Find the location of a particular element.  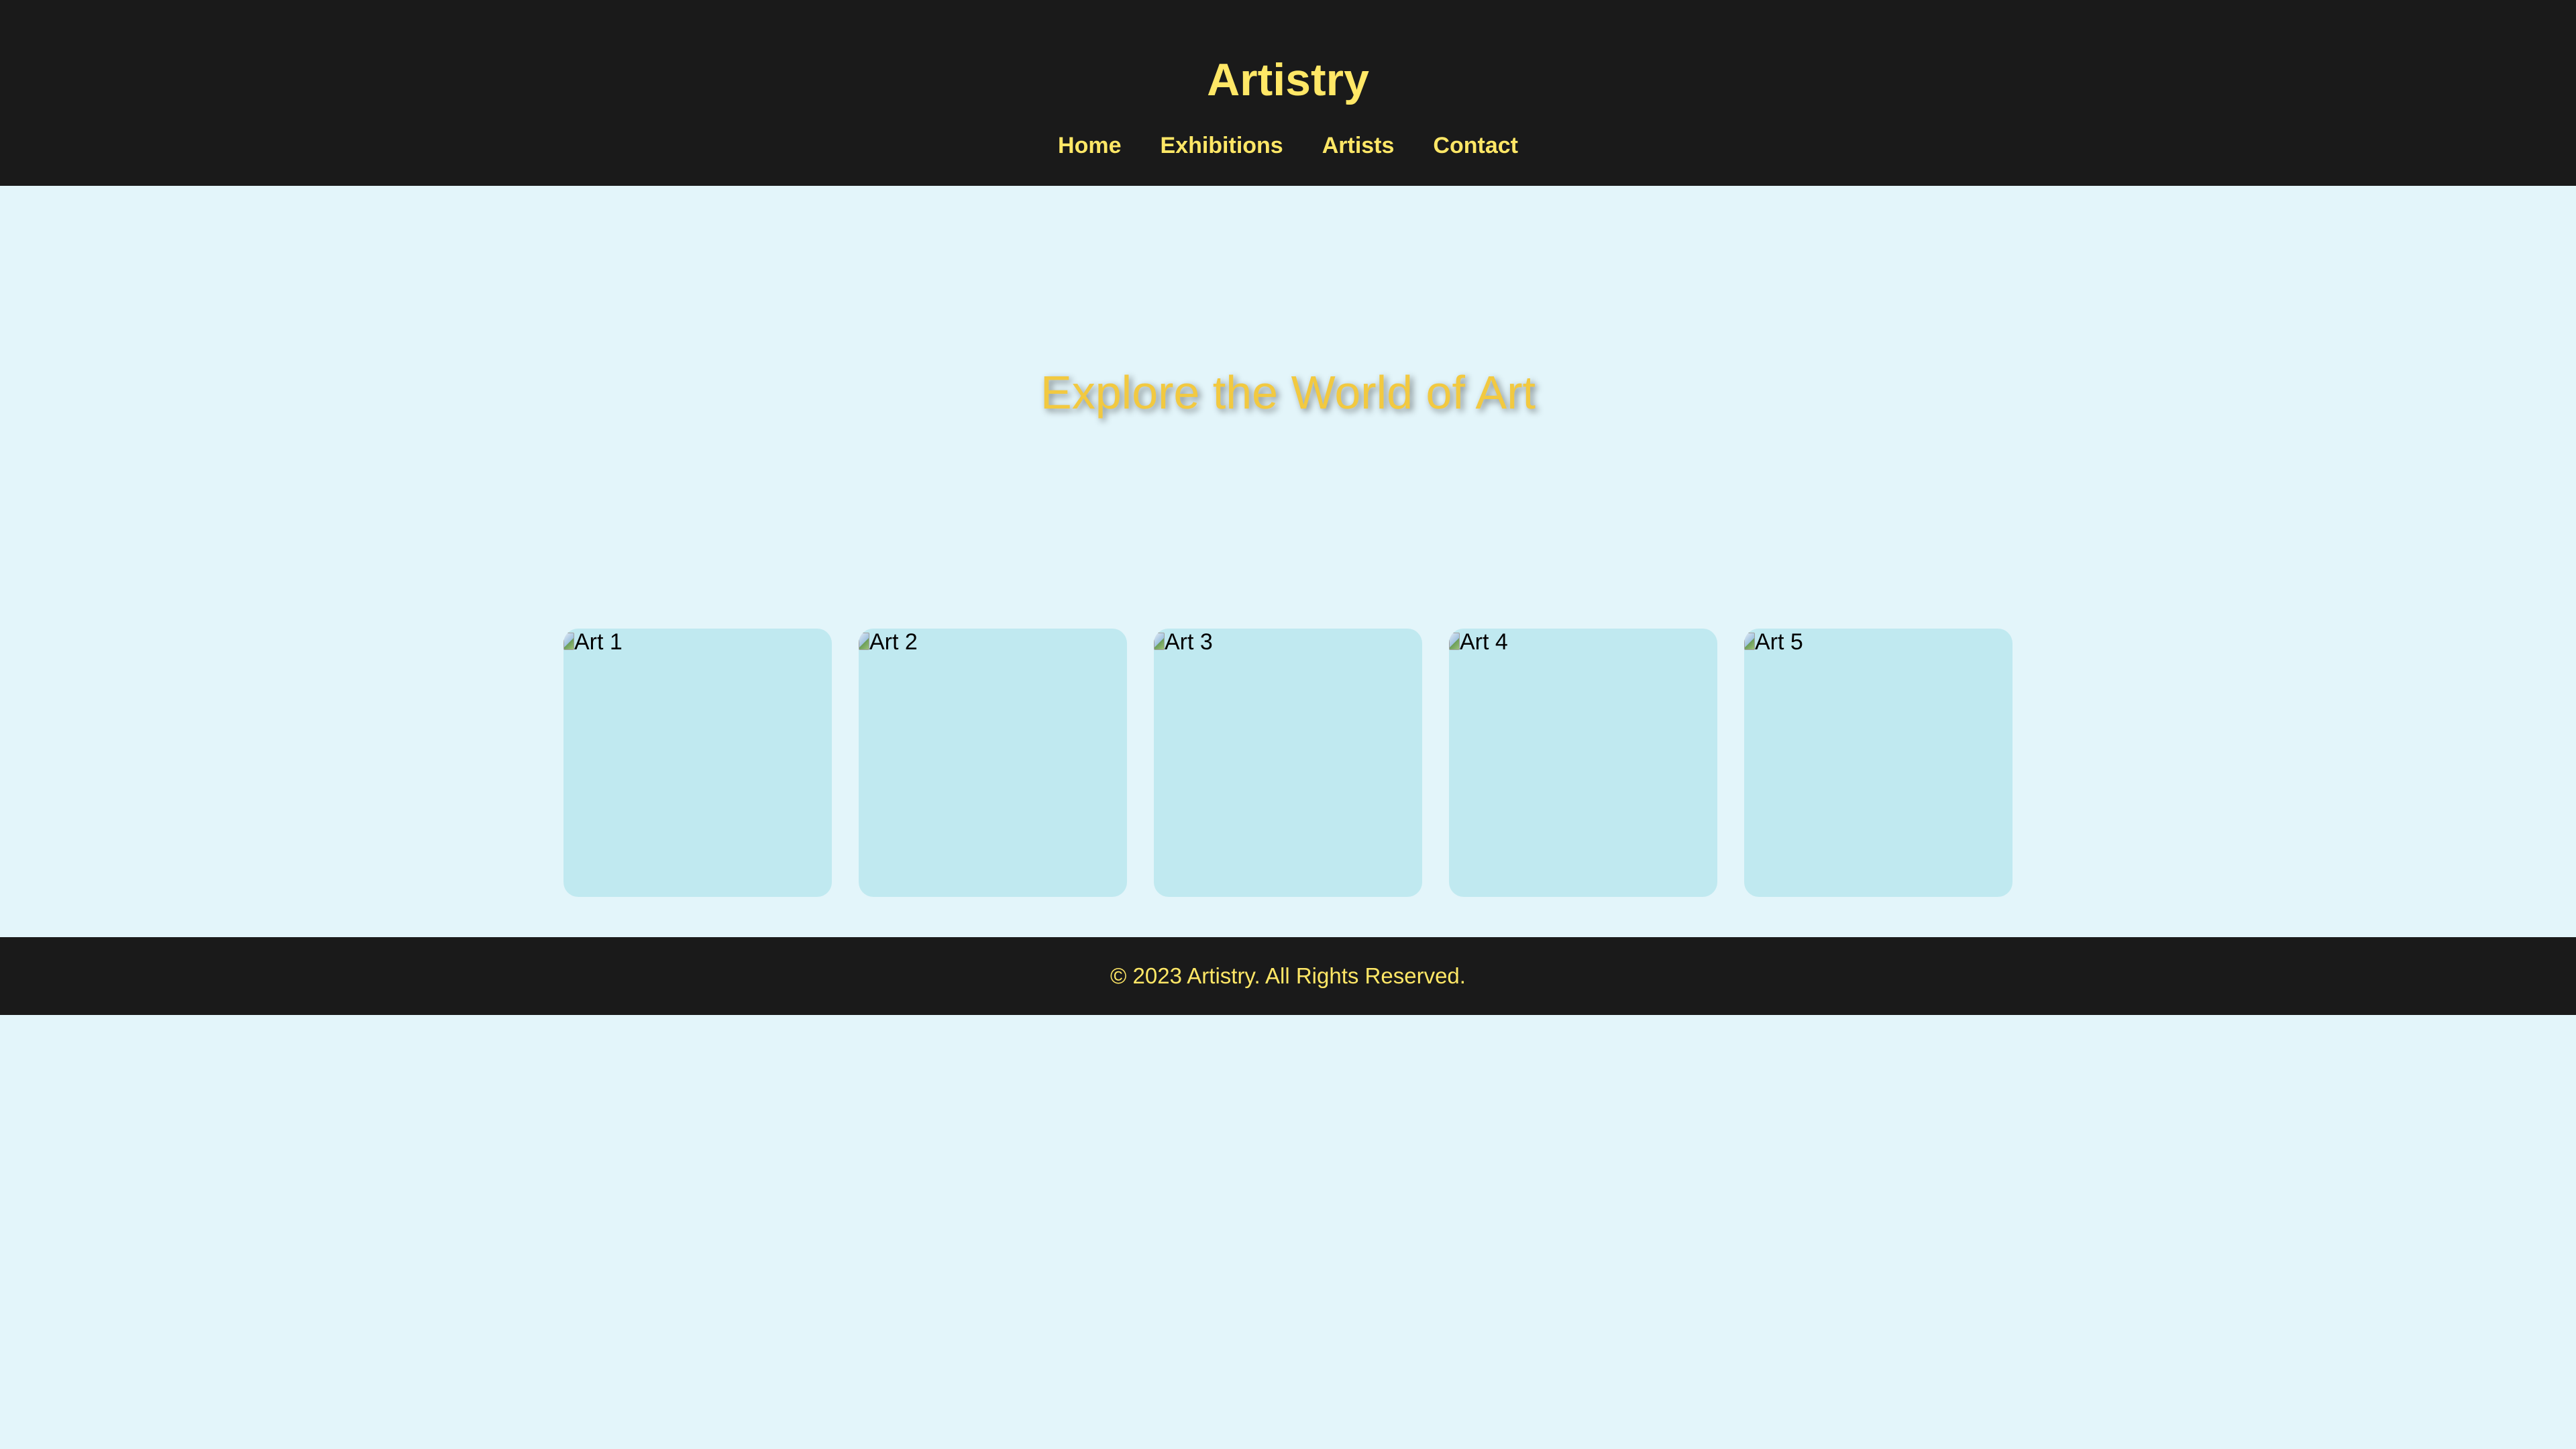

art-card-3: Art 3 is located at coordinates (1288, 763).